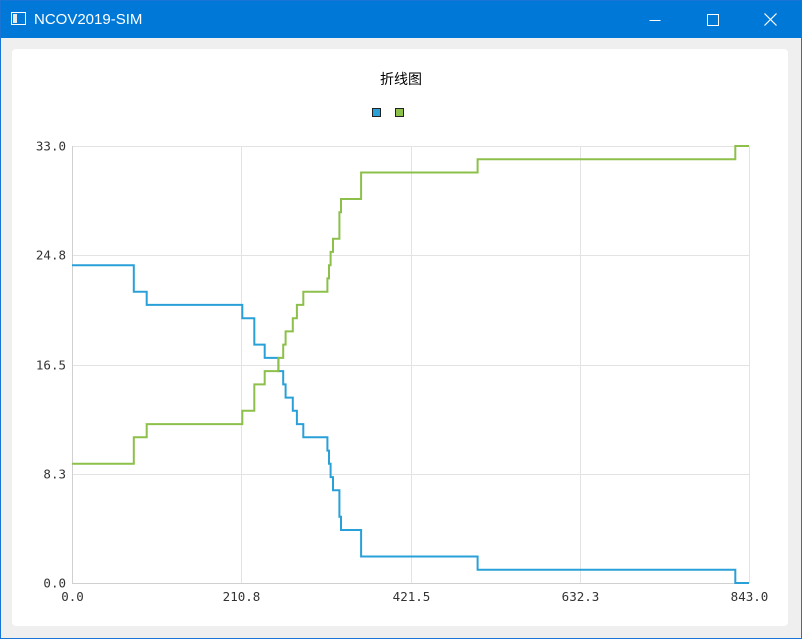  I want to click on x-tick-label: 843.0, so click(750, 596).